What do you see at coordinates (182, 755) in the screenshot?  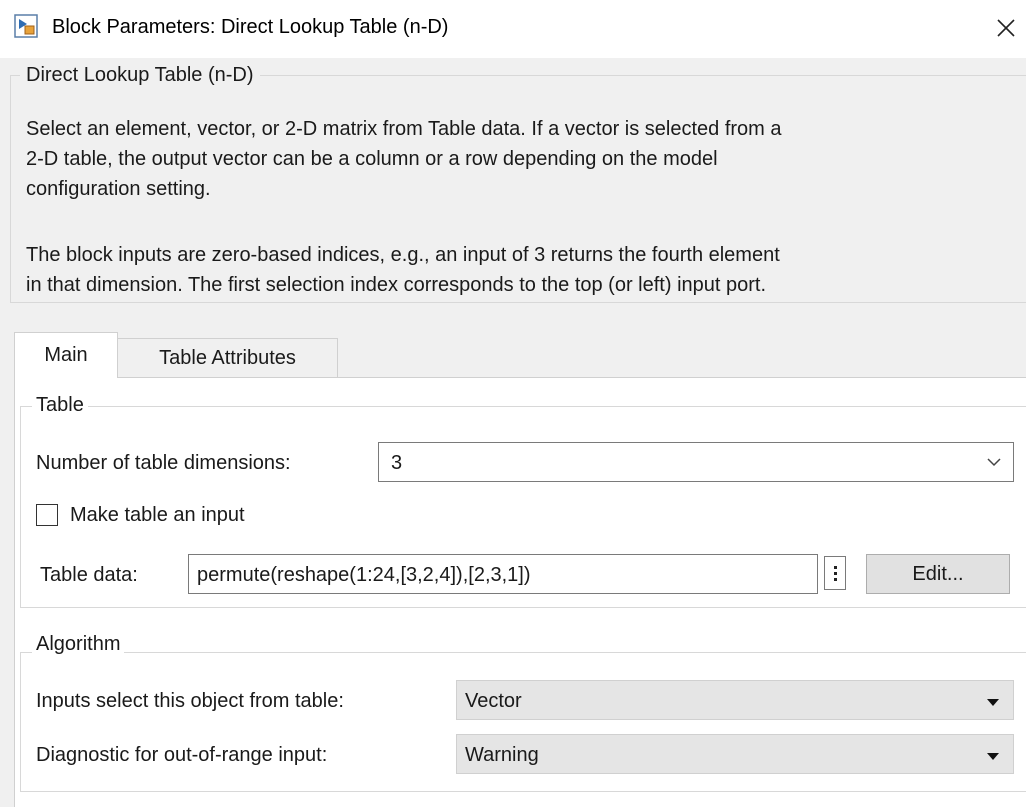 I see `diagnostic-label: Diagnostic for out-of-range input:` at bounding box center [182, 755].